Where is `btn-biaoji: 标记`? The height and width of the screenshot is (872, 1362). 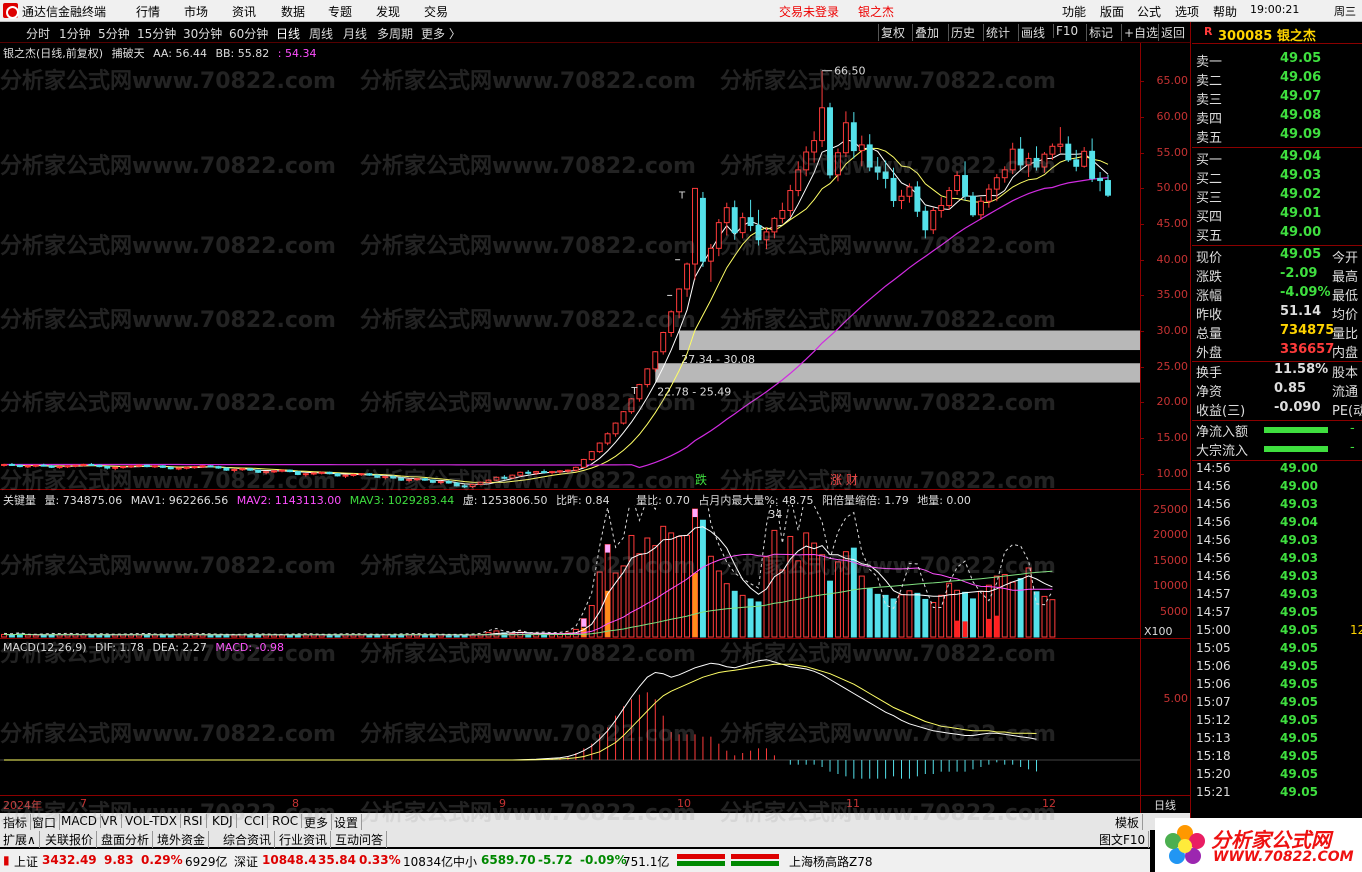 btn-biaoji: 标记 is located at coordinates (1100, 32).